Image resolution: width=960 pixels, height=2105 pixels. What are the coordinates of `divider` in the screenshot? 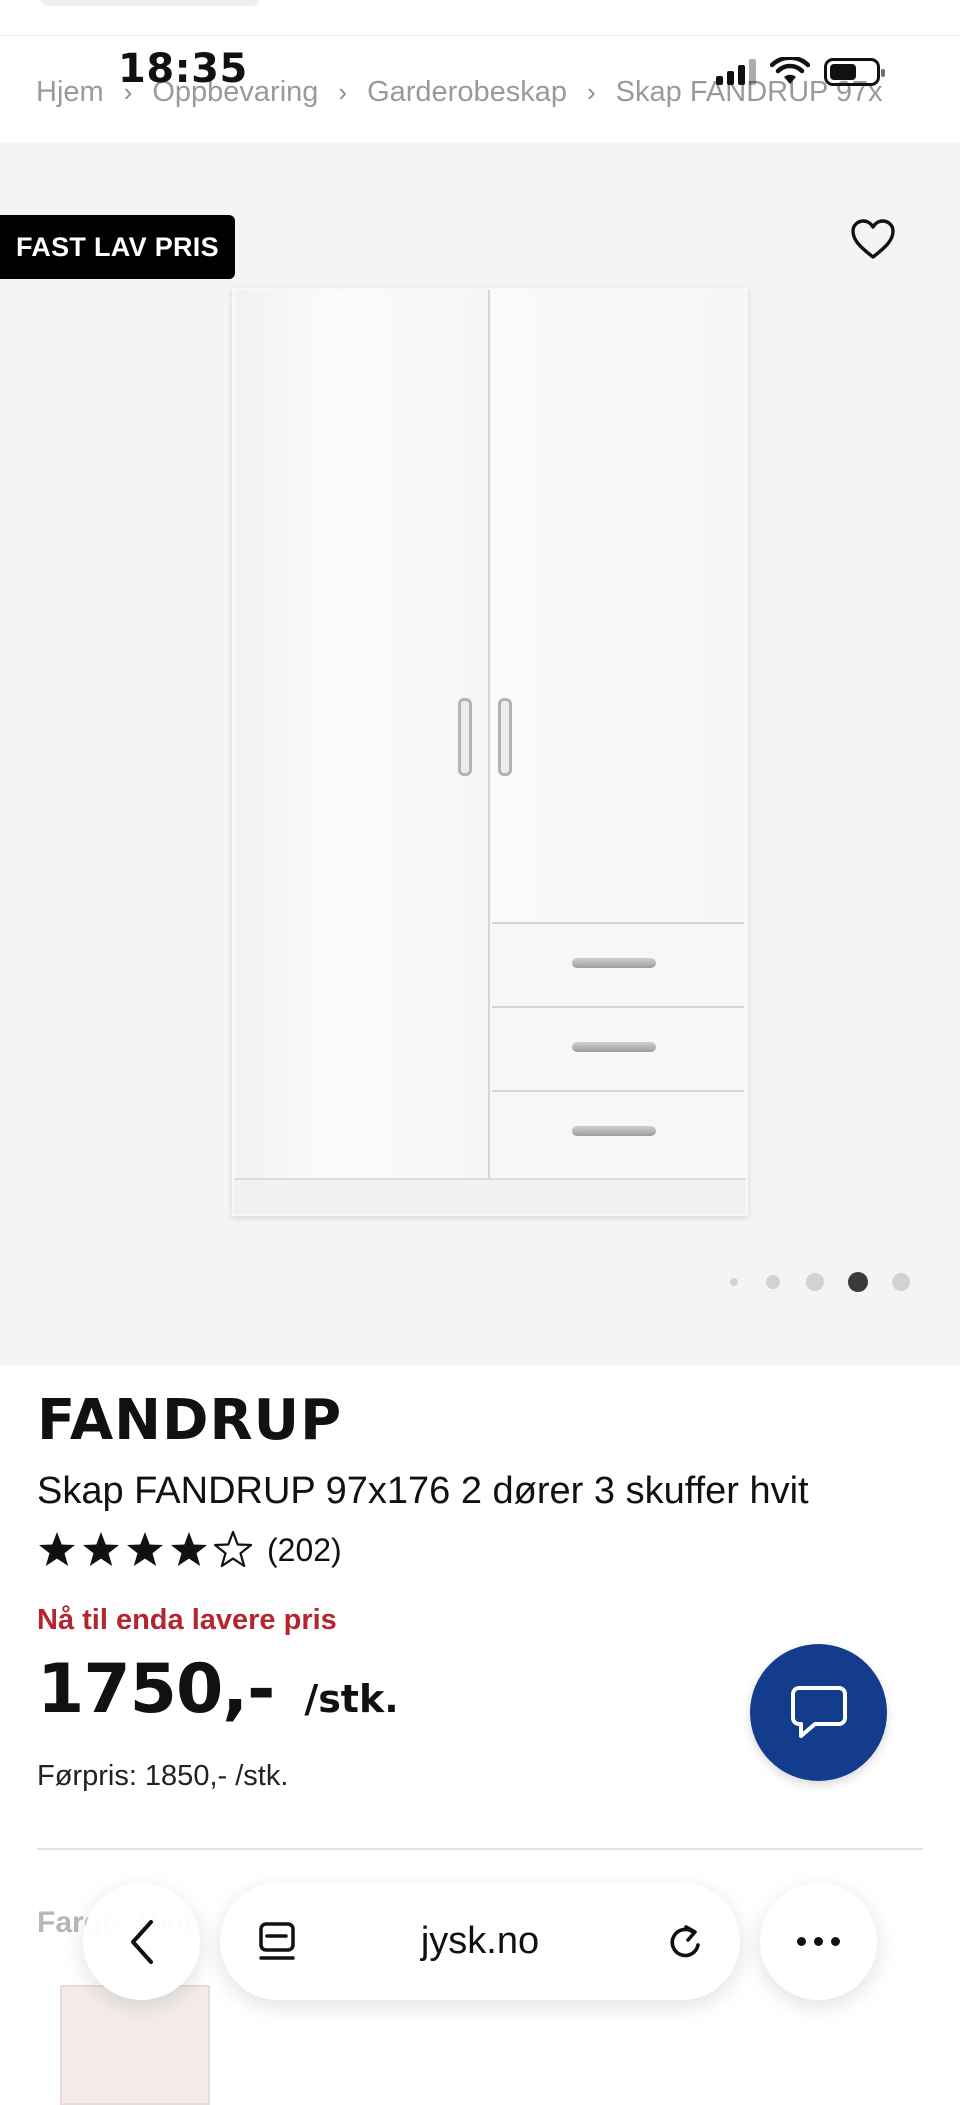 It's located at (480, 1849).